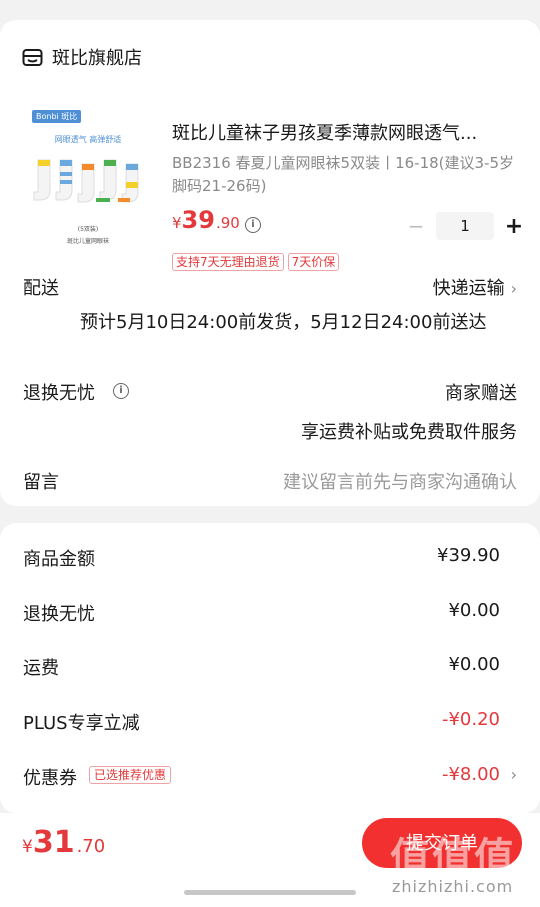  What do you see at coordinates (471, 774) in the screenshot?
I see `summary-value-coupon: -¥8.00` at bounding box center [471, 774].